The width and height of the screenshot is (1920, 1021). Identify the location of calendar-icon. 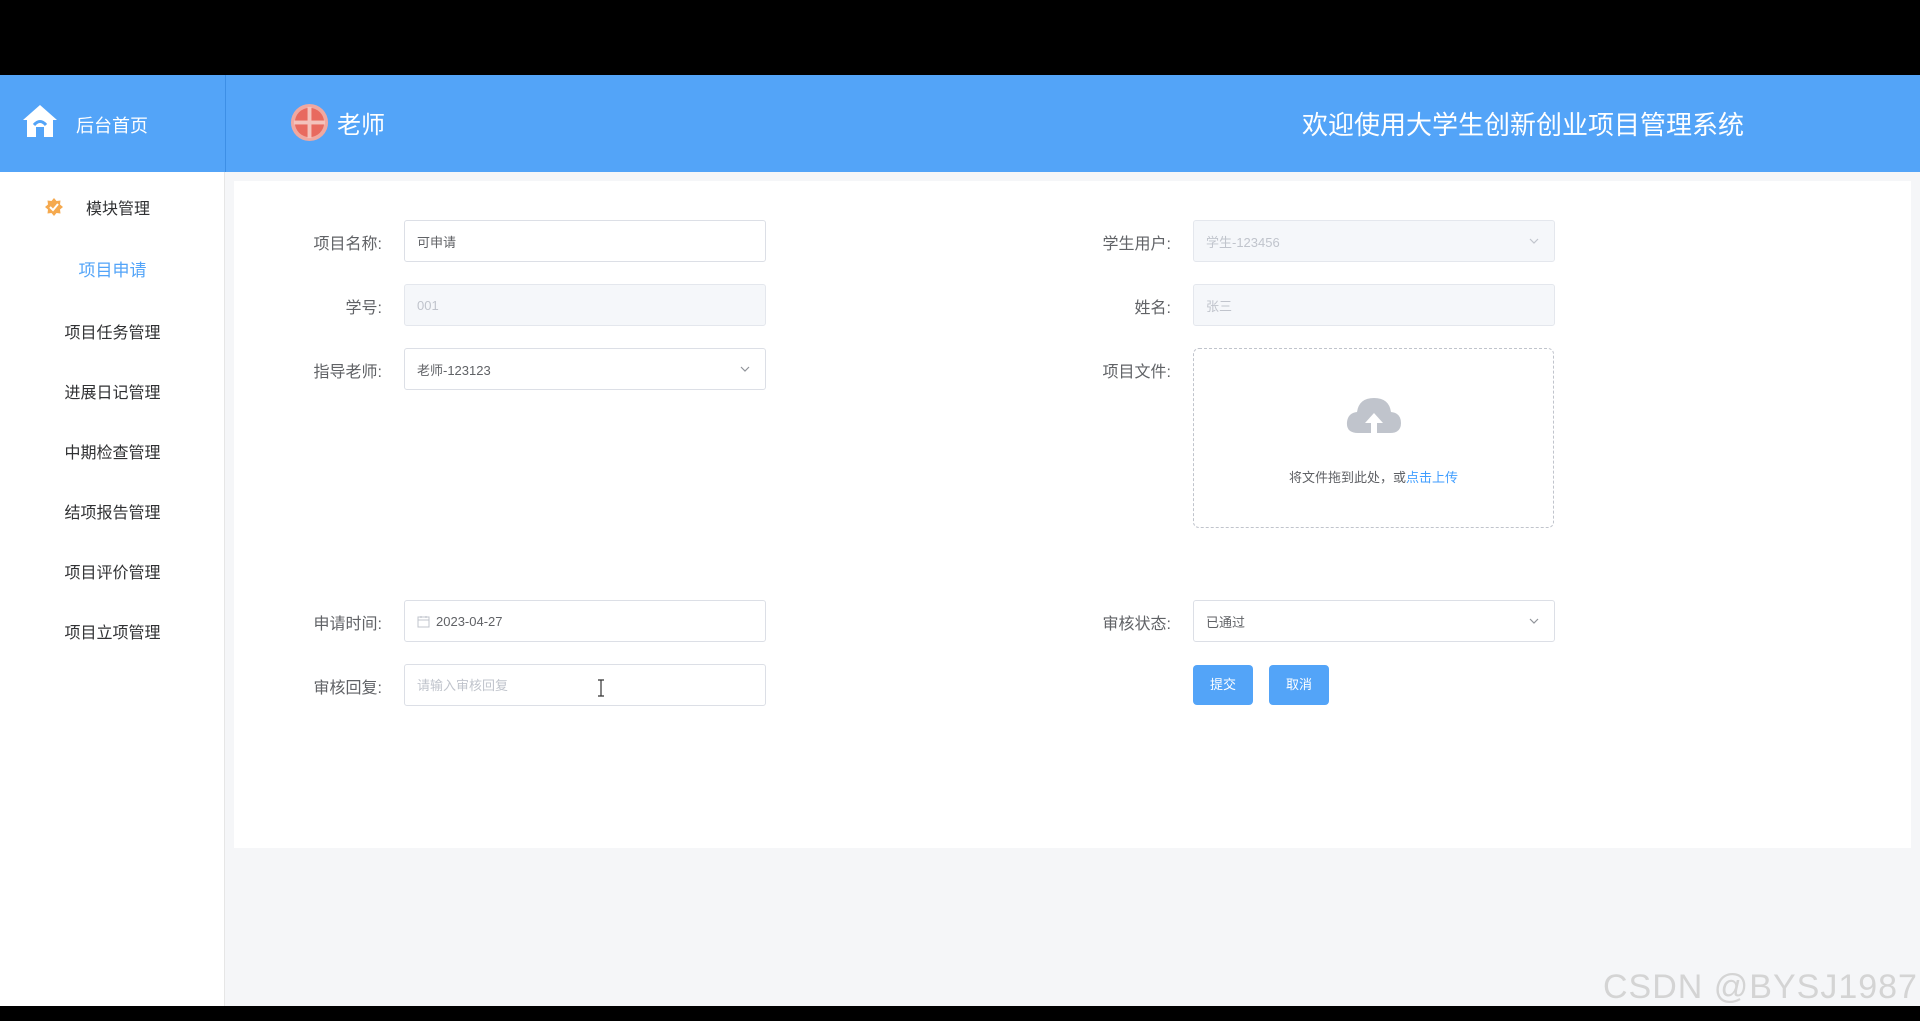
(423, 621).